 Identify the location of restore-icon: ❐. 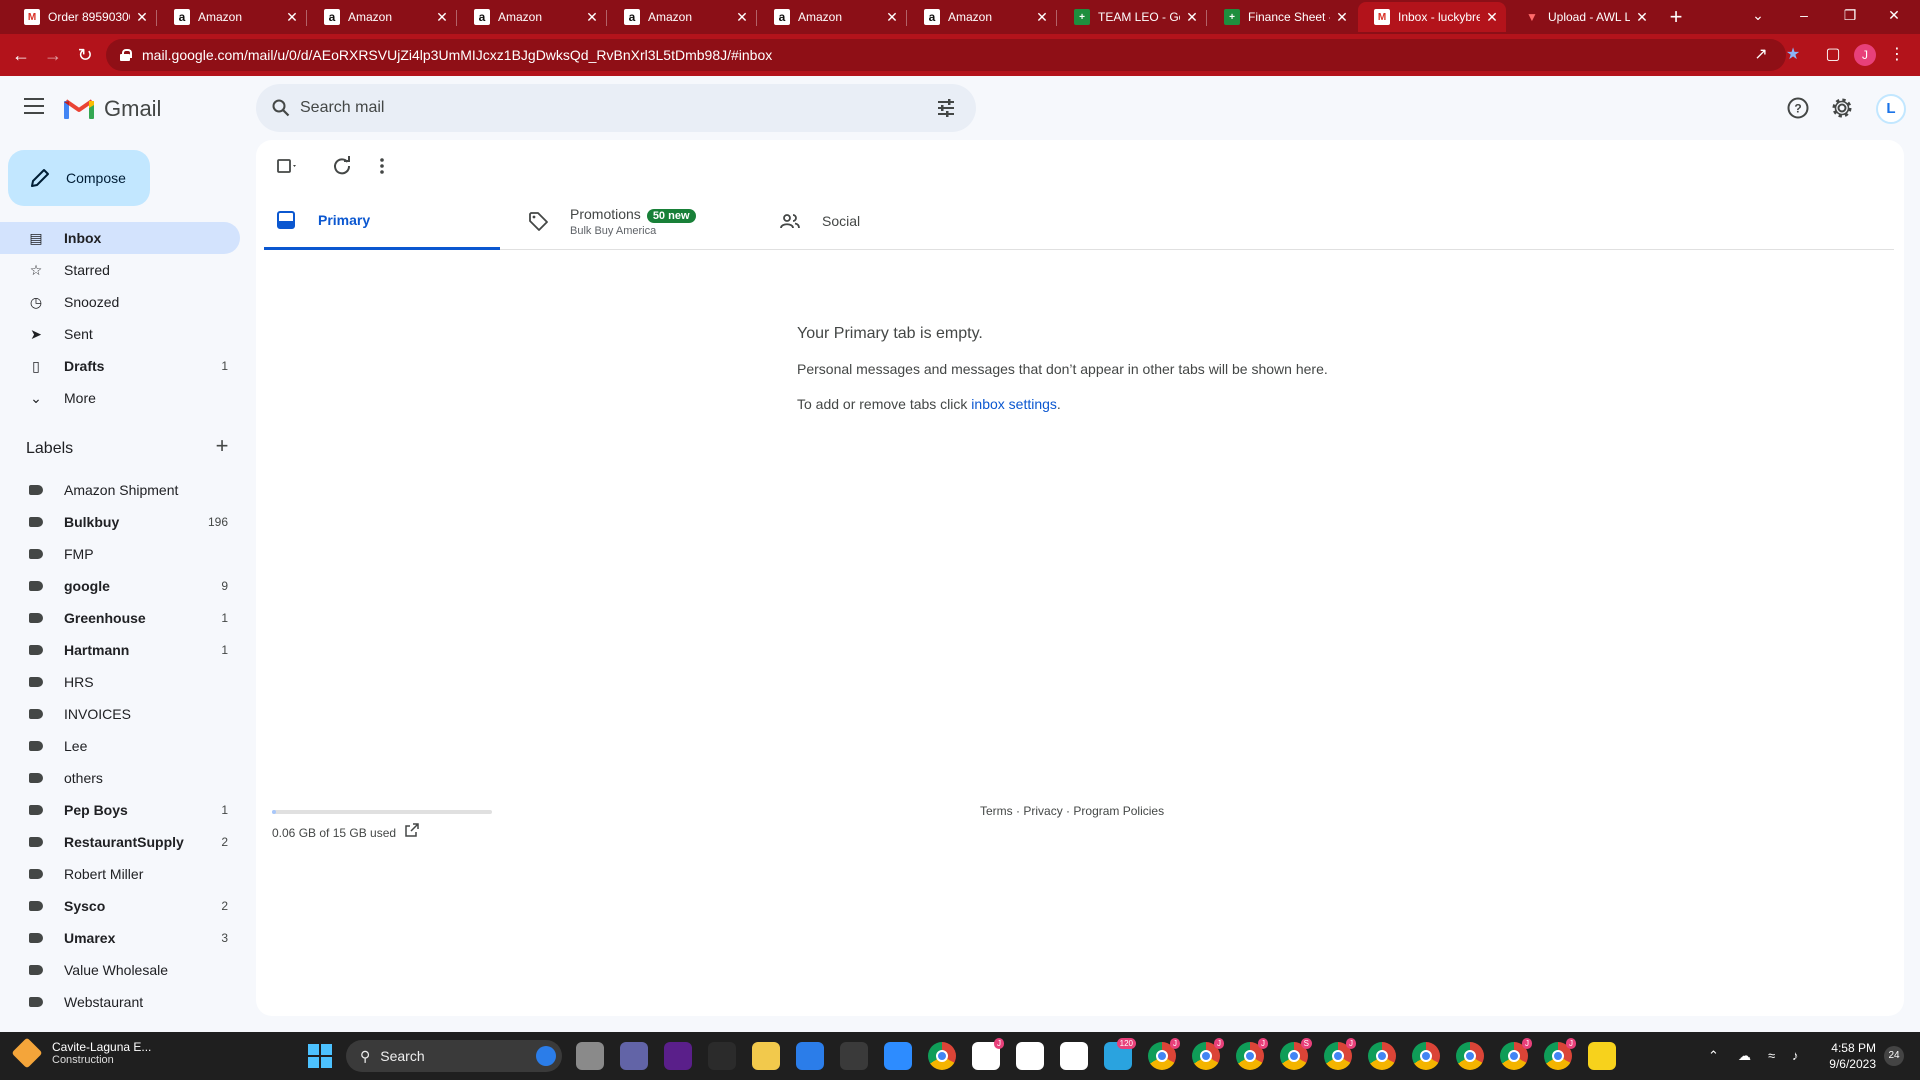
(1850, 15).